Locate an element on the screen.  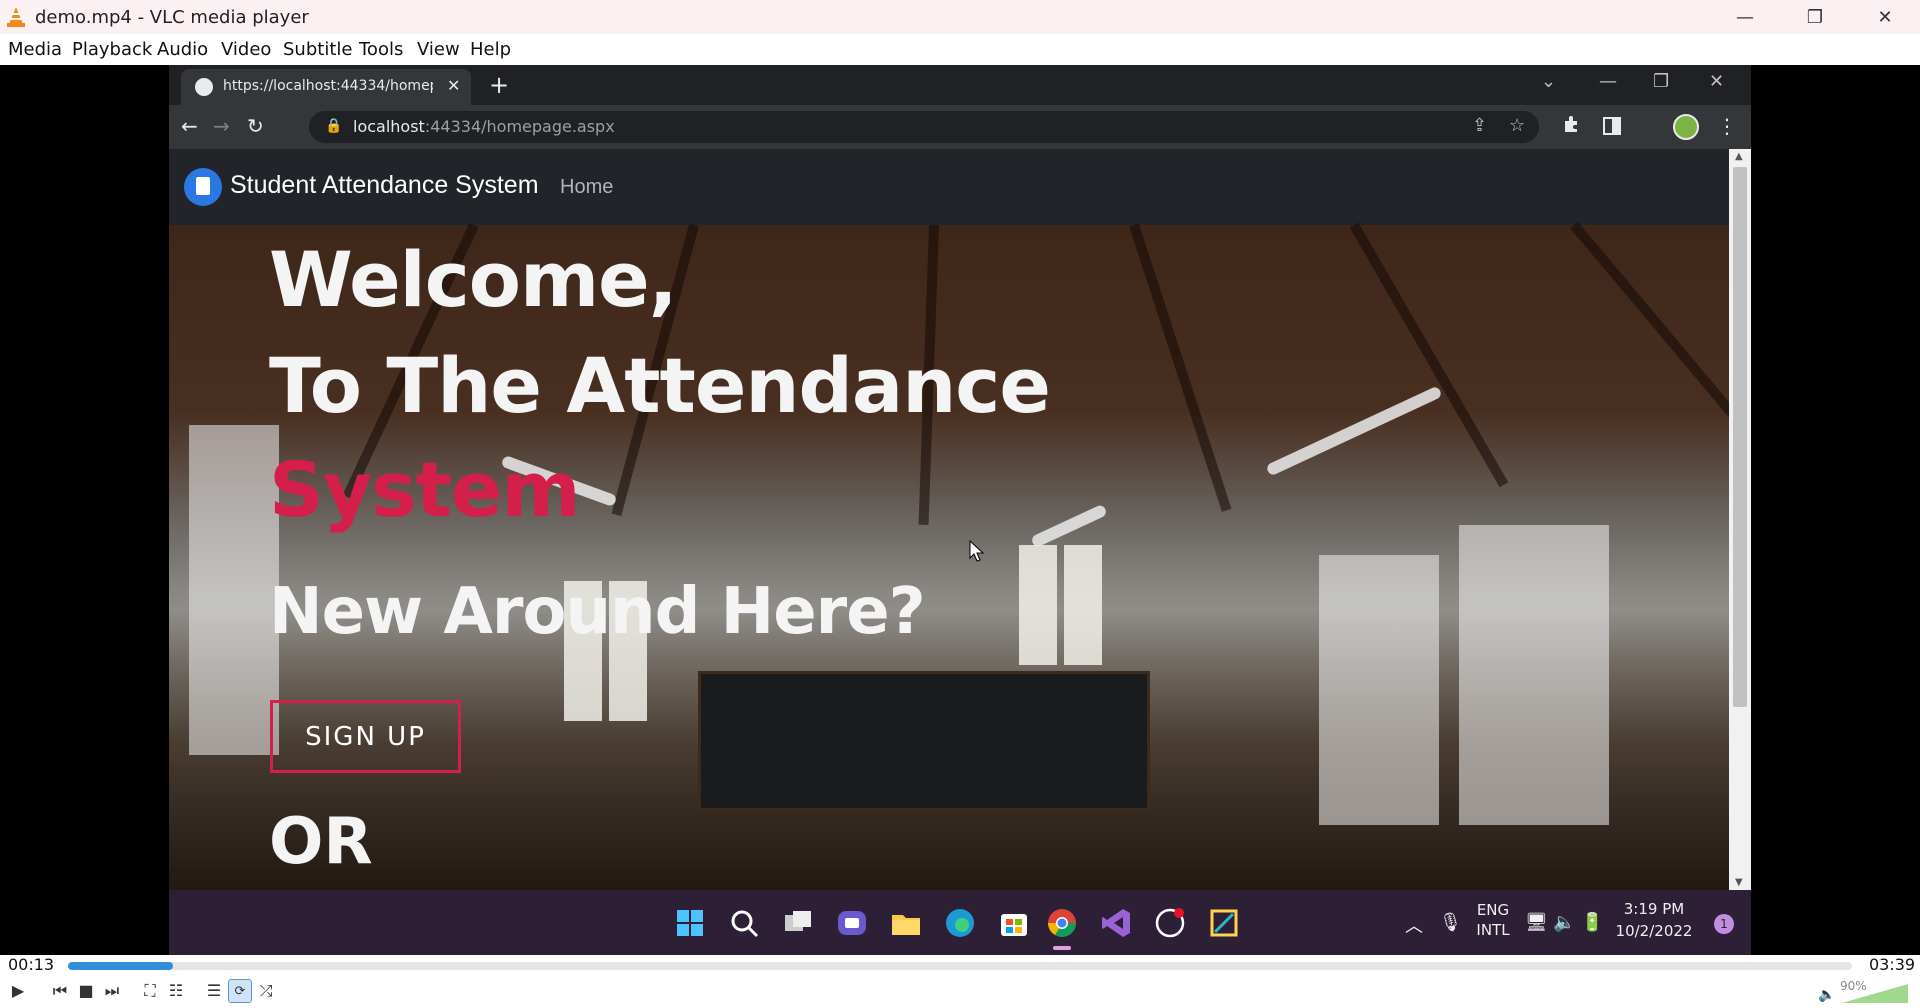
site-navbar: Student Attendance System Home is located at coordinates (949, 187).